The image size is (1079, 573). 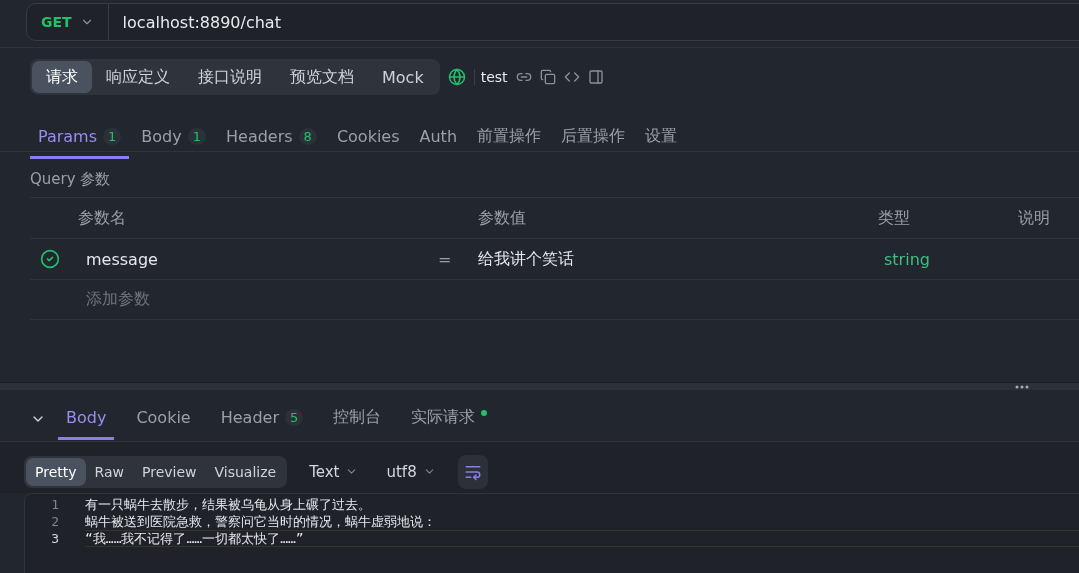 I want to click on view-tab: Visualize, so click(x=245, y=471).